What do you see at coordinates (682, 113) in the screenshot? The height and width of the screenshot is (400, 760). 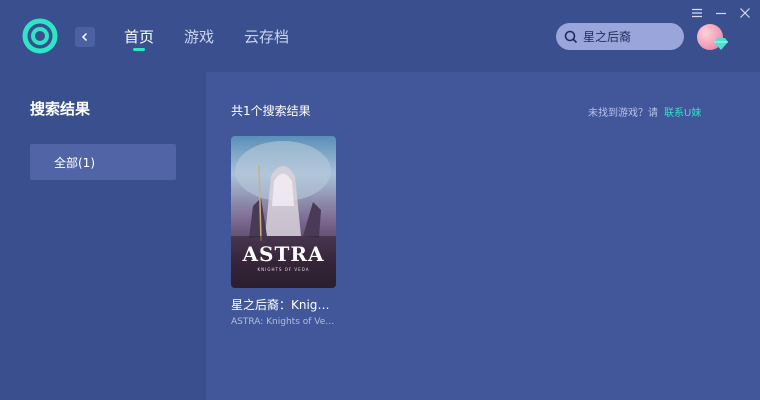 I see `contact-link: 联系U妹` at bounding box center [682, 113].